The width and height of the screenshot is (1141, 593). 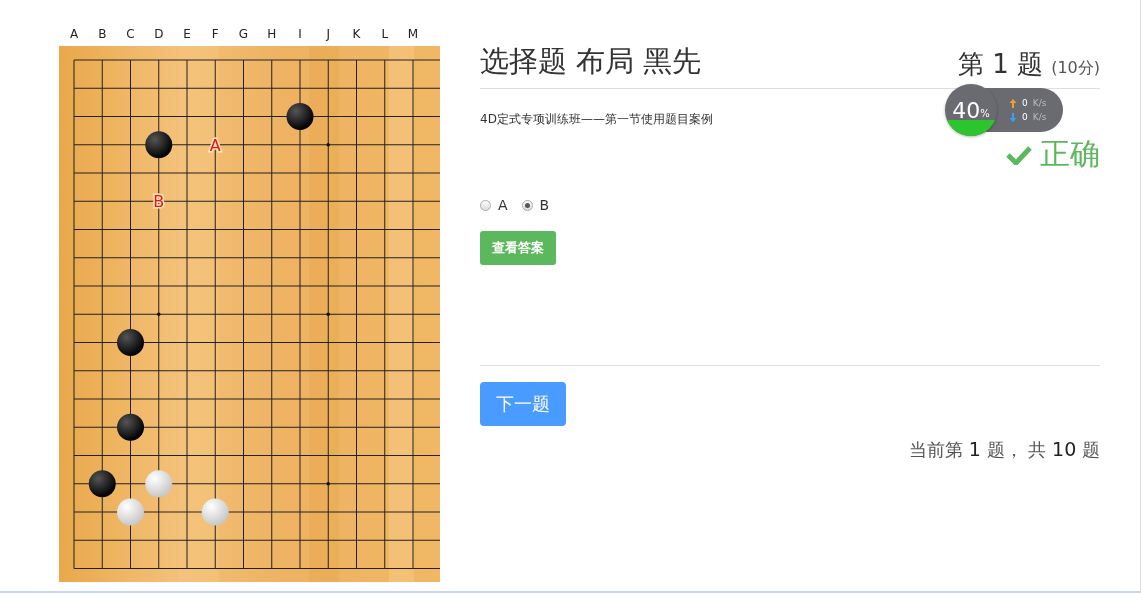 I want to click on percent-sign: %, so click(x=985, y=113).